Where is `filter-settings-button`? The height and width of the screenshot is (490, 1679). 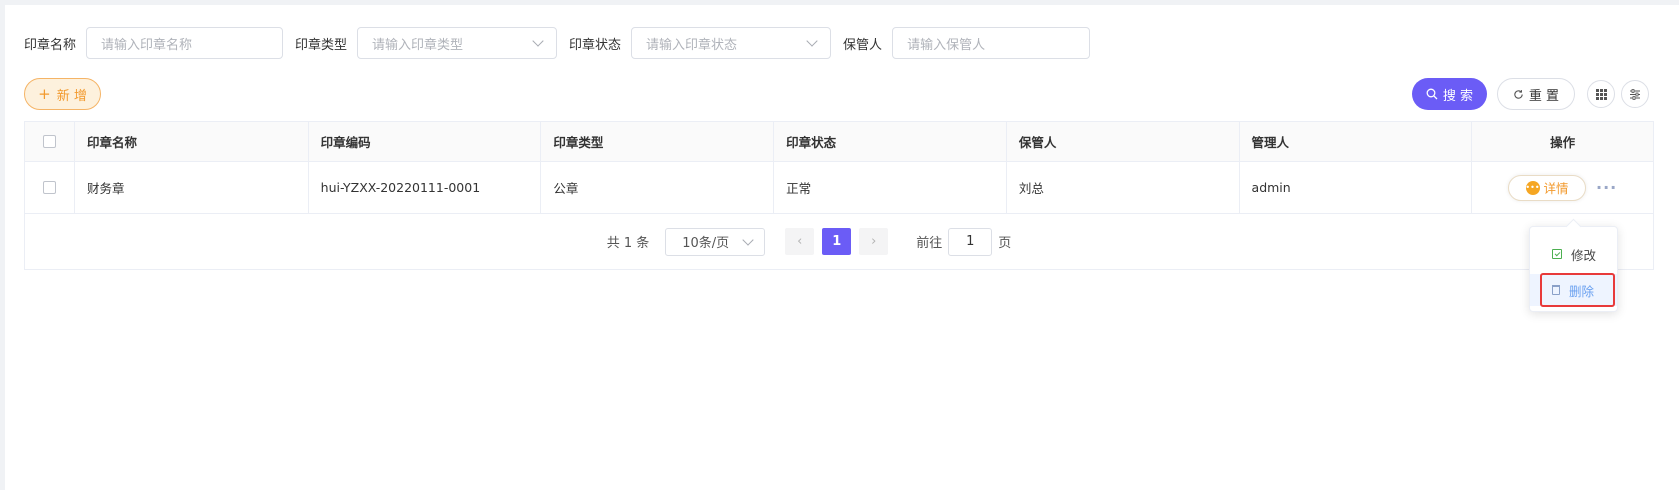 filter-settings-button is located at coordinates (1635, 94).